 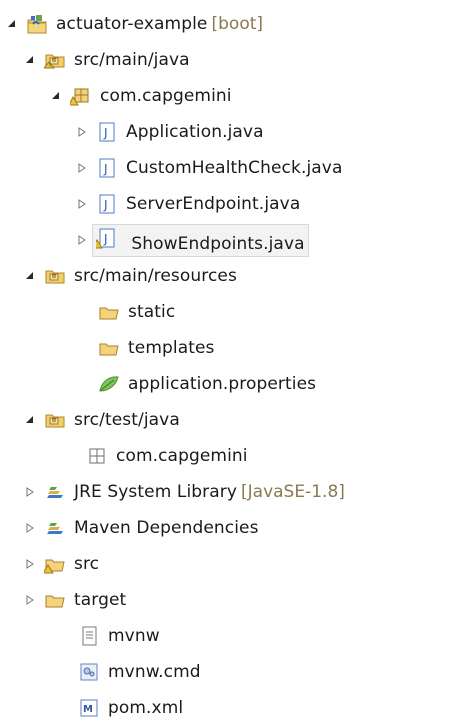 What do you see at coordinates (293, 492) in the screenshot?
I see `jre-library-suffix: [JavaSE-1.8]` at bounding box center [293, 492].